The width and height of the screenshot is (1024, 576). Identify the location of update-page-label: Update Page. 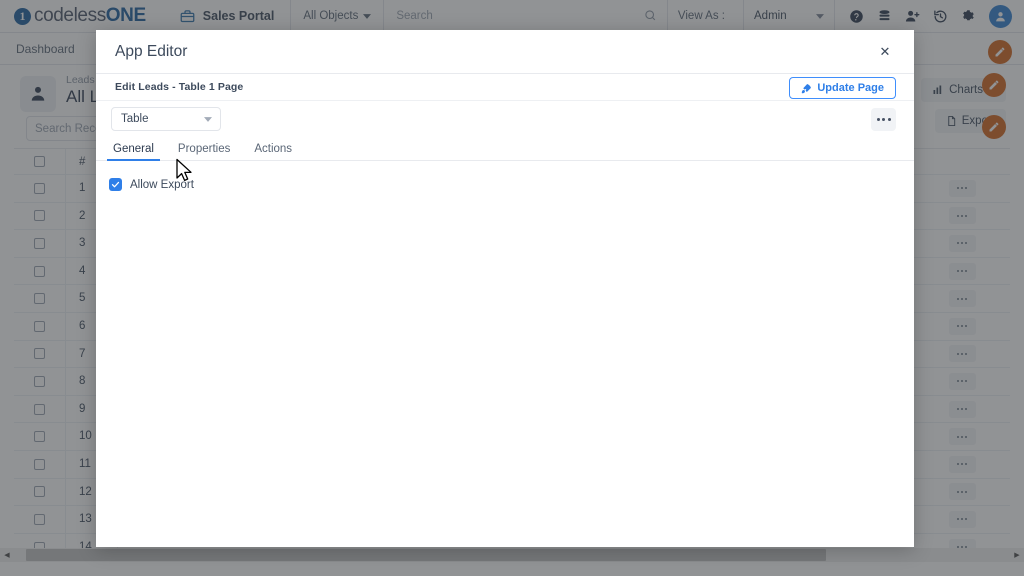
(850, 88).